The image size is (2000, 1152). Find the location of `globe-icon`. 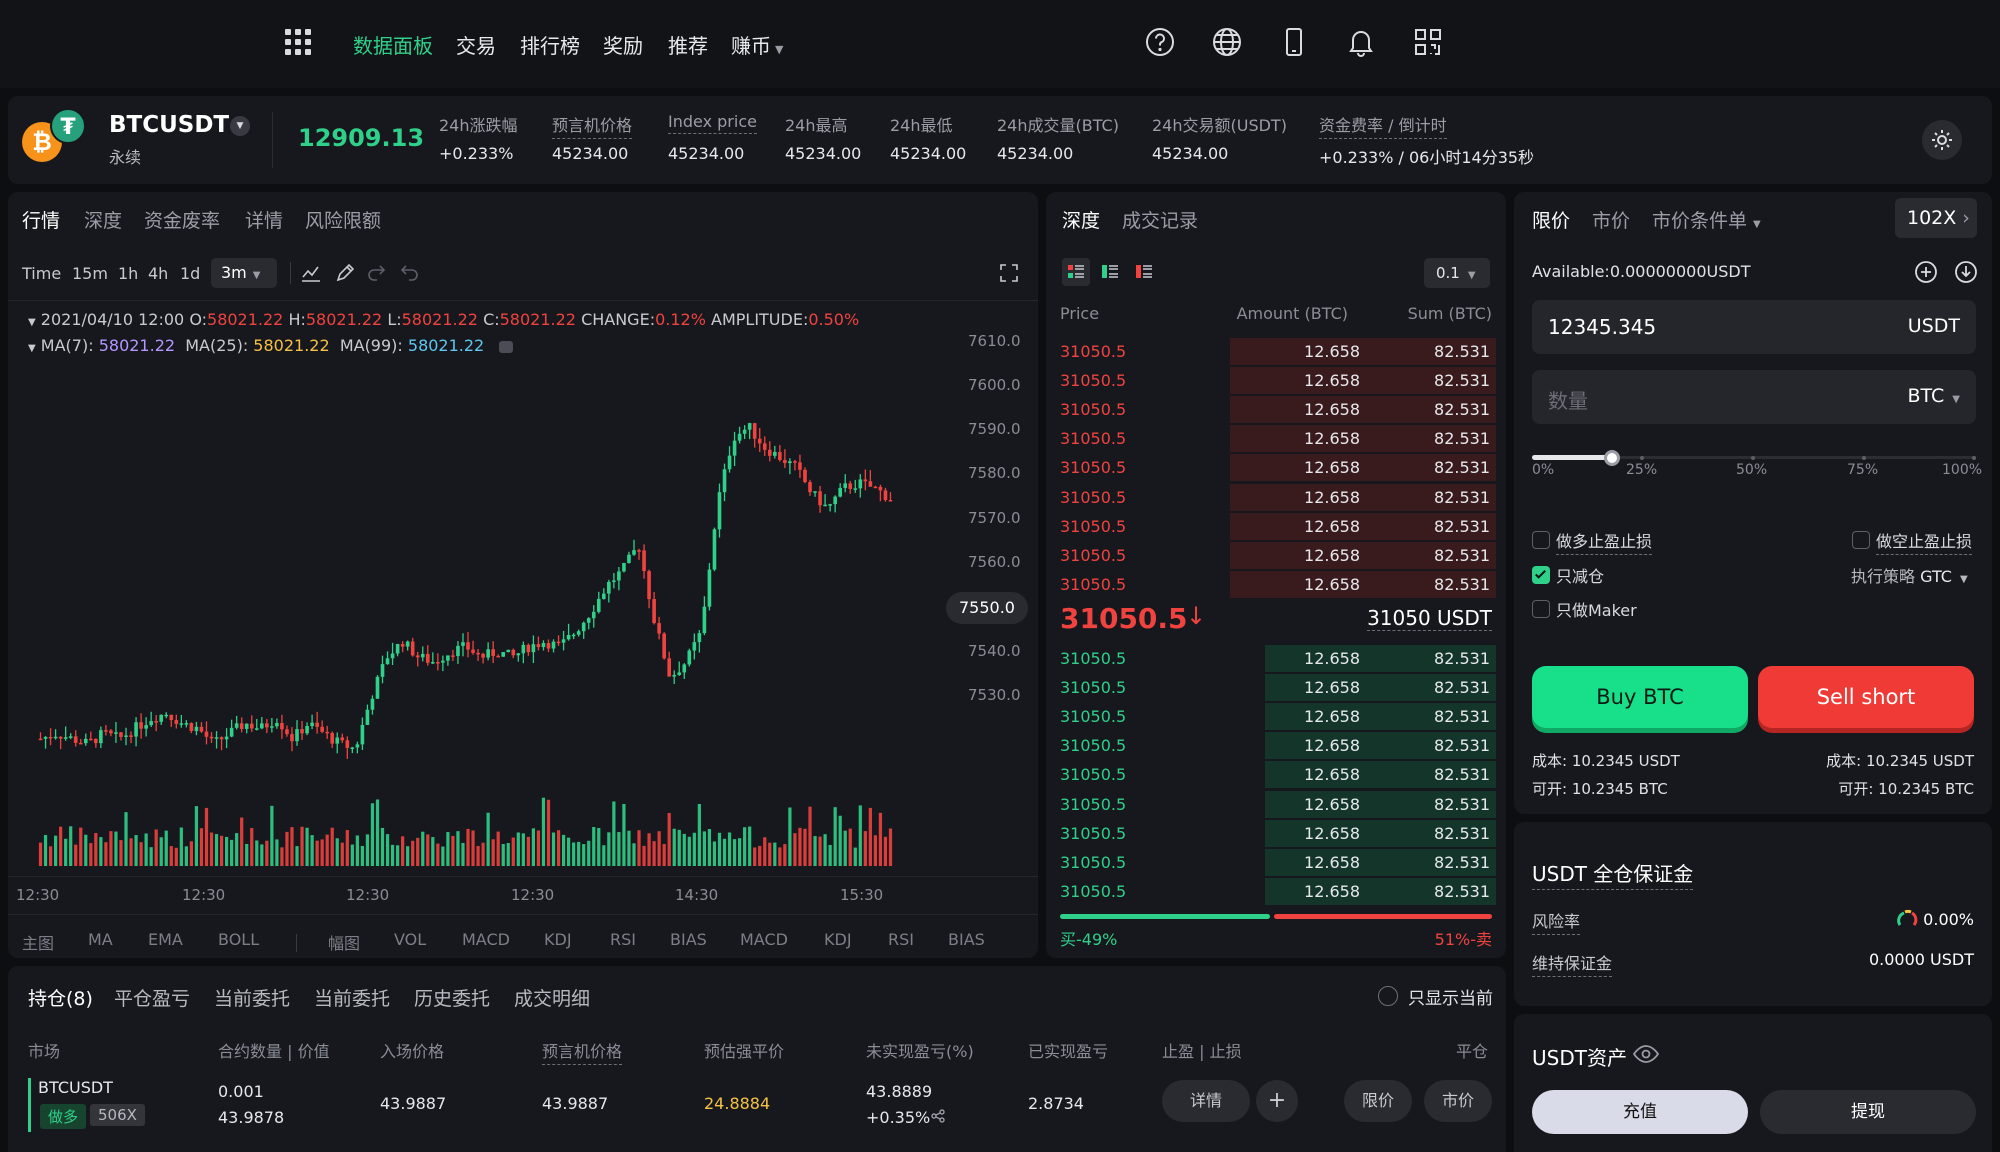

globe-icon is located at coordinates (1227, 42).